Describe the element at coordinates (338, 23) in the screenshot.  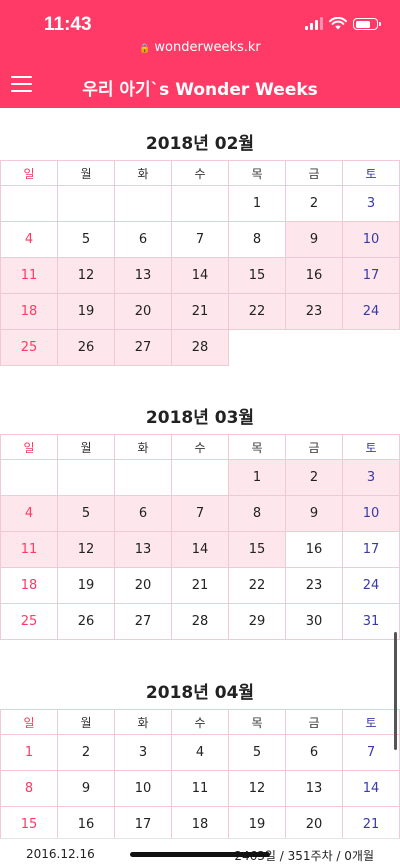
I see `wifi-icon` at that location.